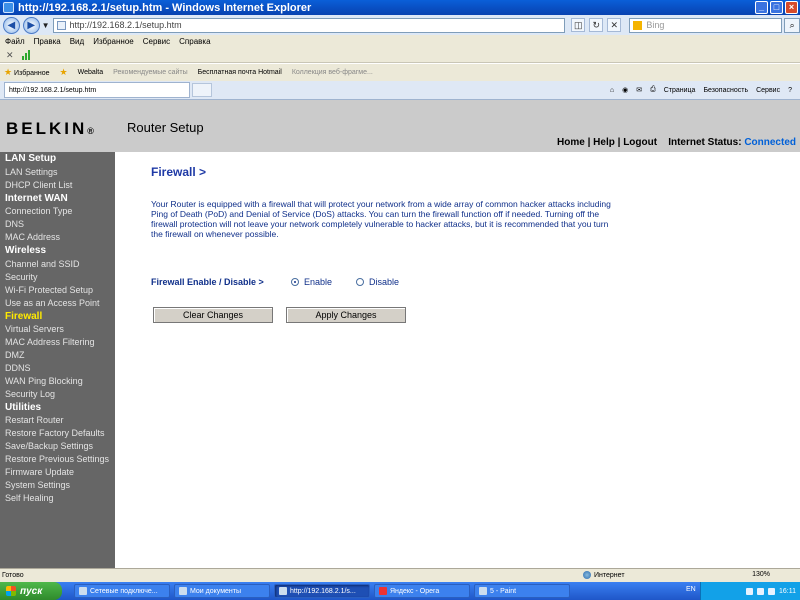  Describe the element at coordinates (503, 591) in the screenshot. I see `task-label: 5 - Paint` at that location.